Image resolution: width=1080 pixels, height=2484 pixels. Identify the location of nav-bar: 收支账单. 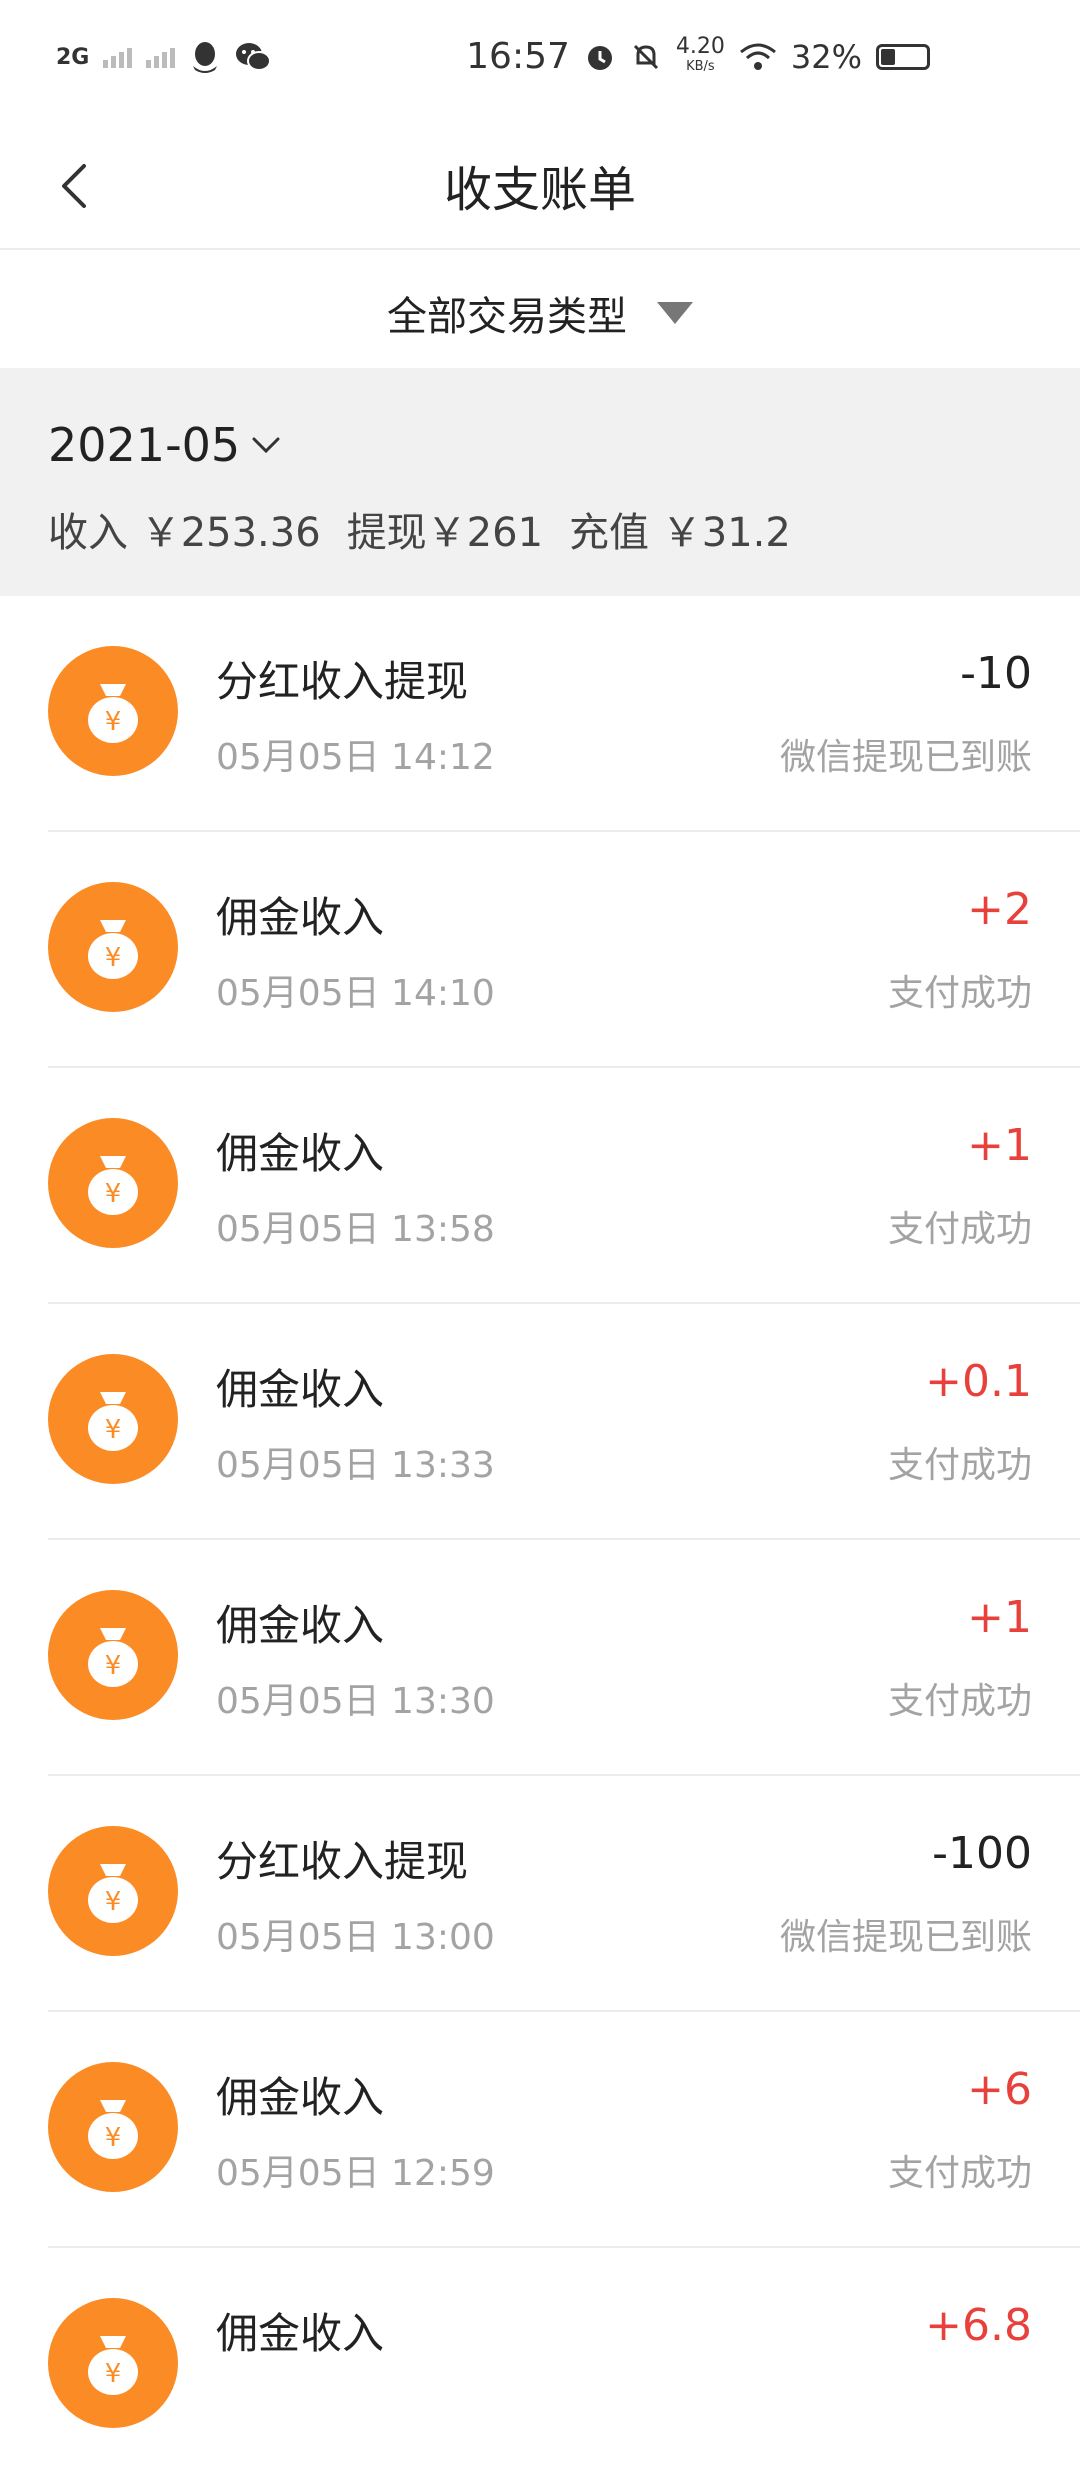
(540, 185).